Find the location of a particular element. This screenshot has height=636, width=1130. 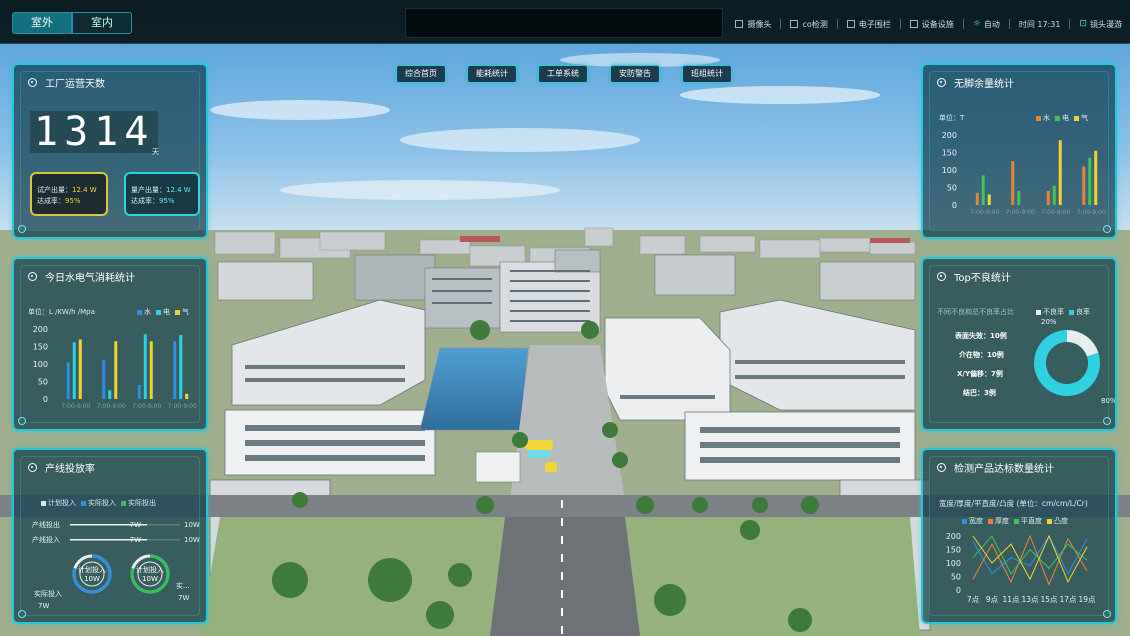

ring-value: 10W is located at coordinates (150, 579).